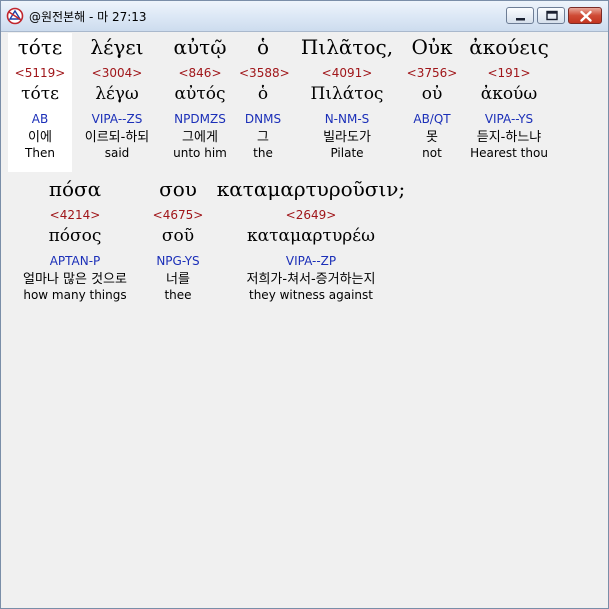 This screenshot has width=609, height=609. I want to click on maximize-button, so click(551, 15).